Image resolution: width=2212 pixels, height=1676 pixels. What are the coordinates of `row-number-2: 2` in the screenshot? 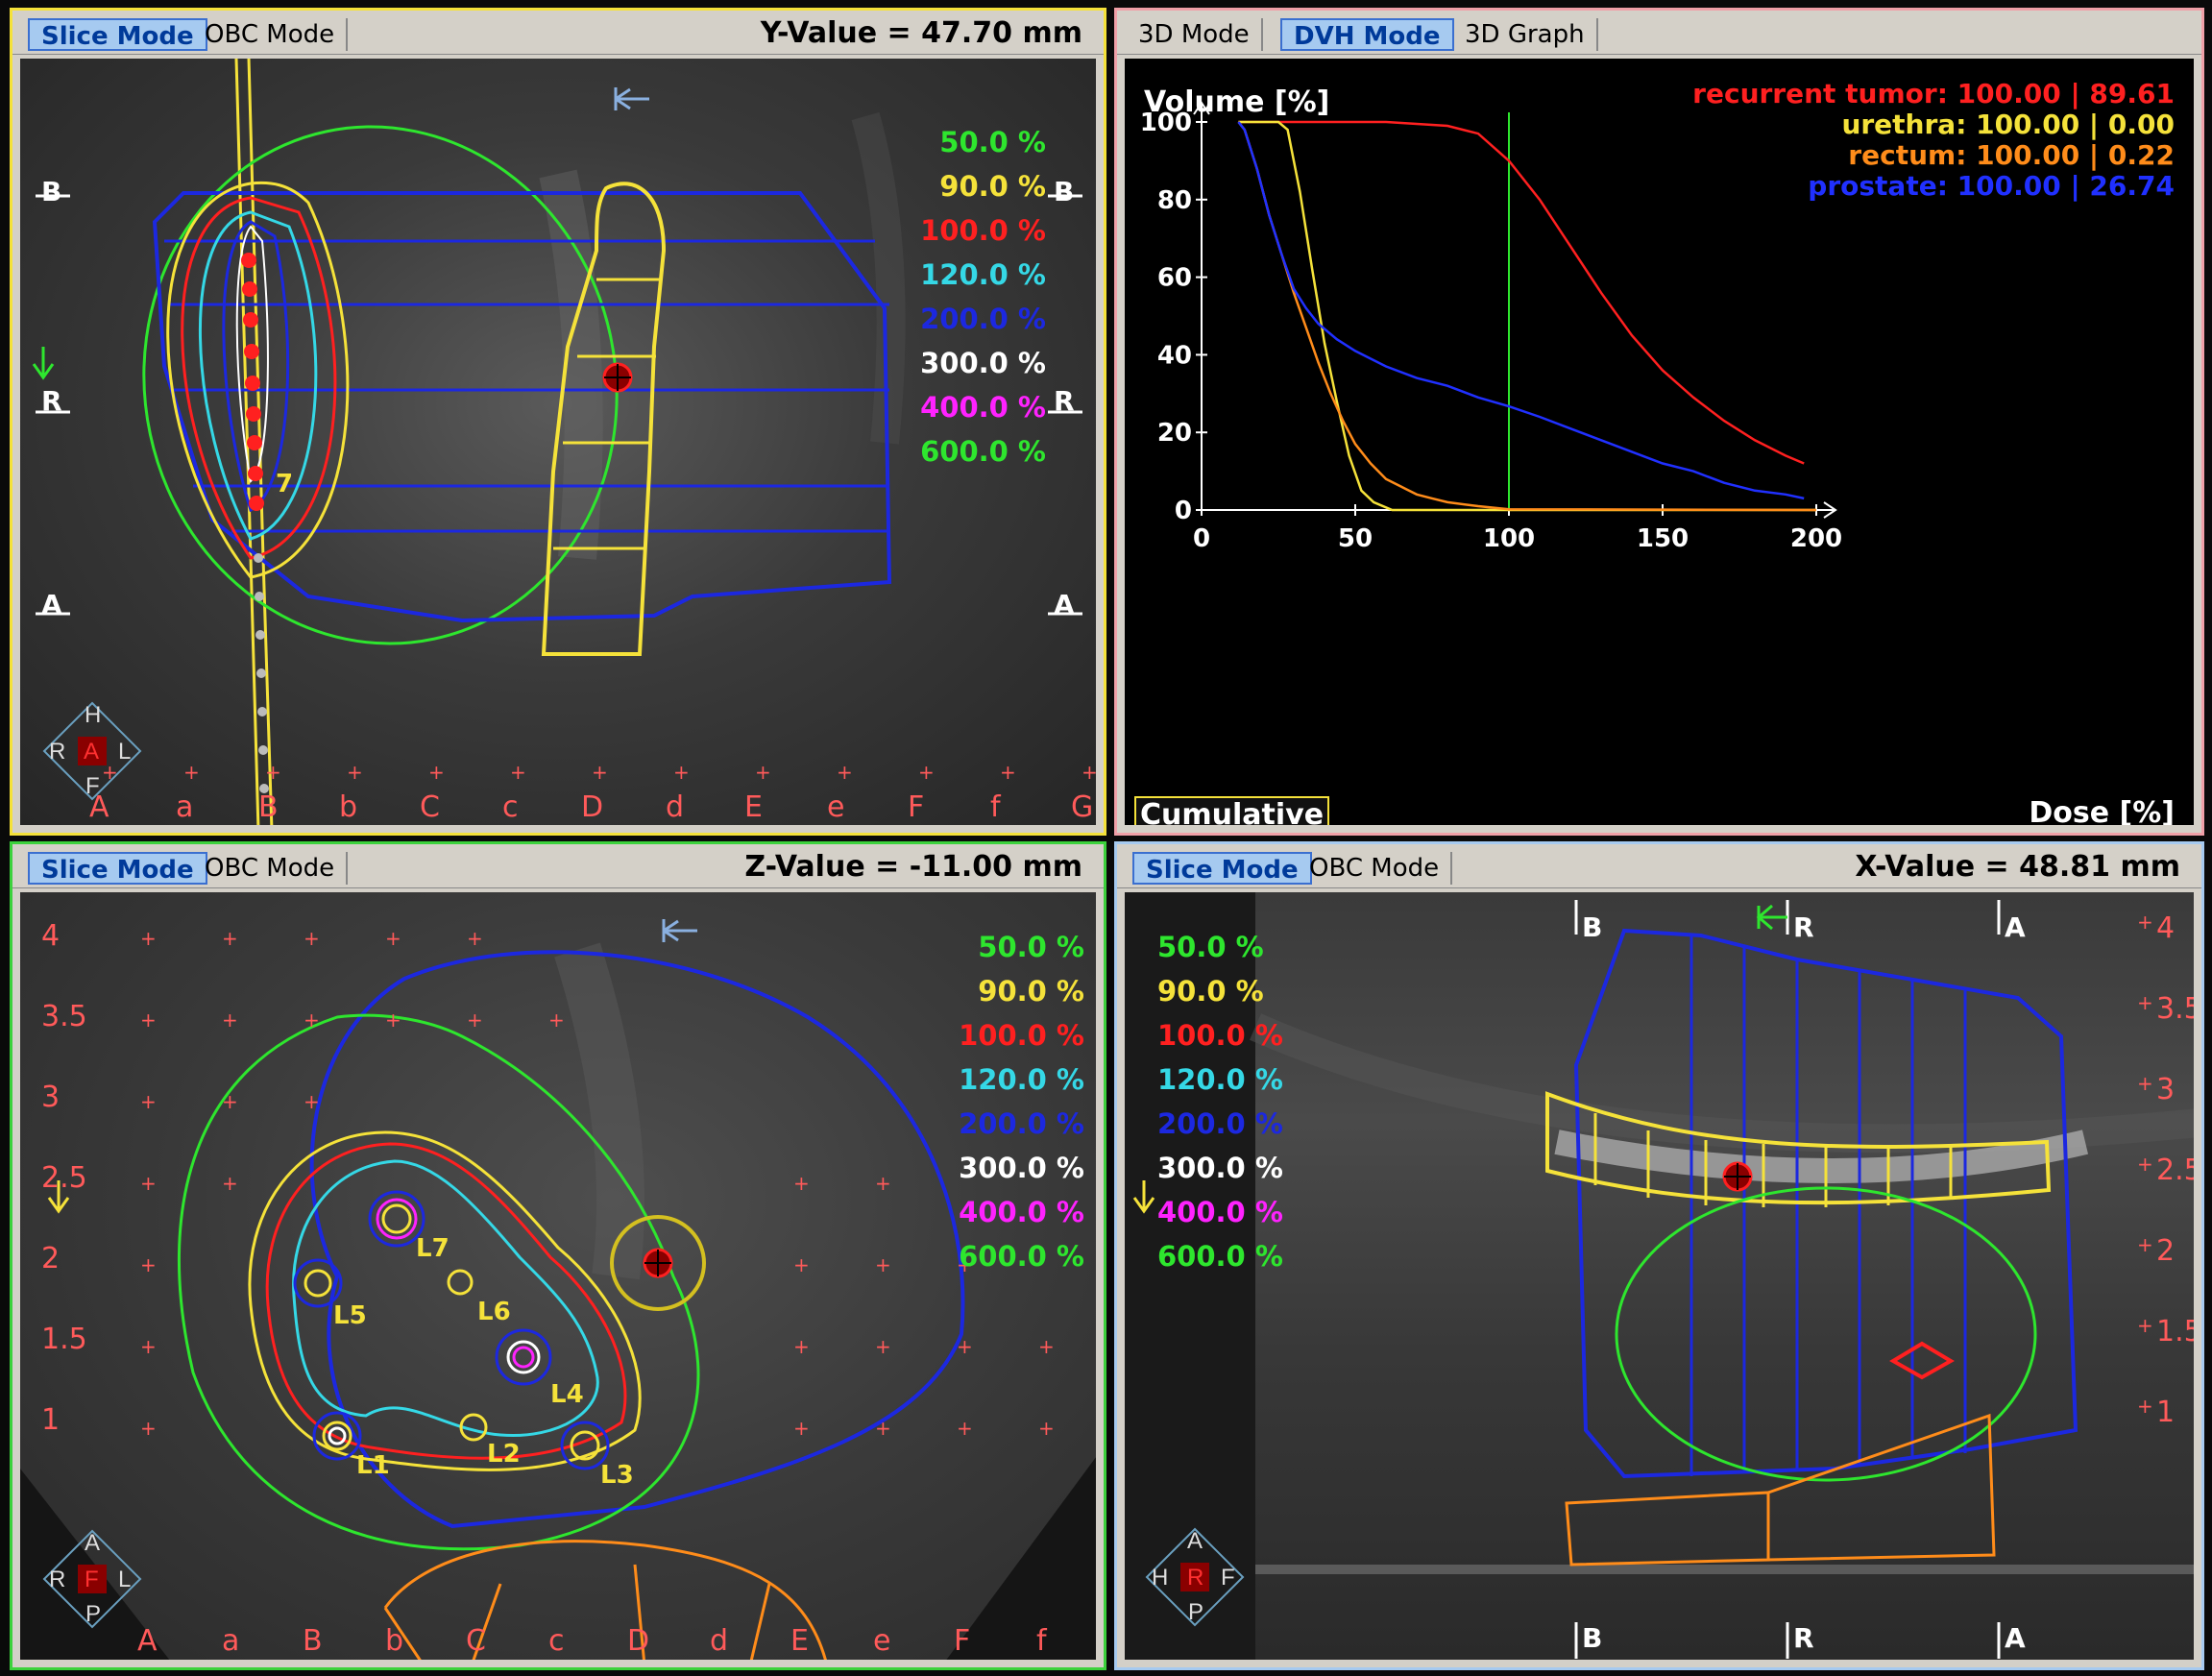 It's located at (51, 1258).